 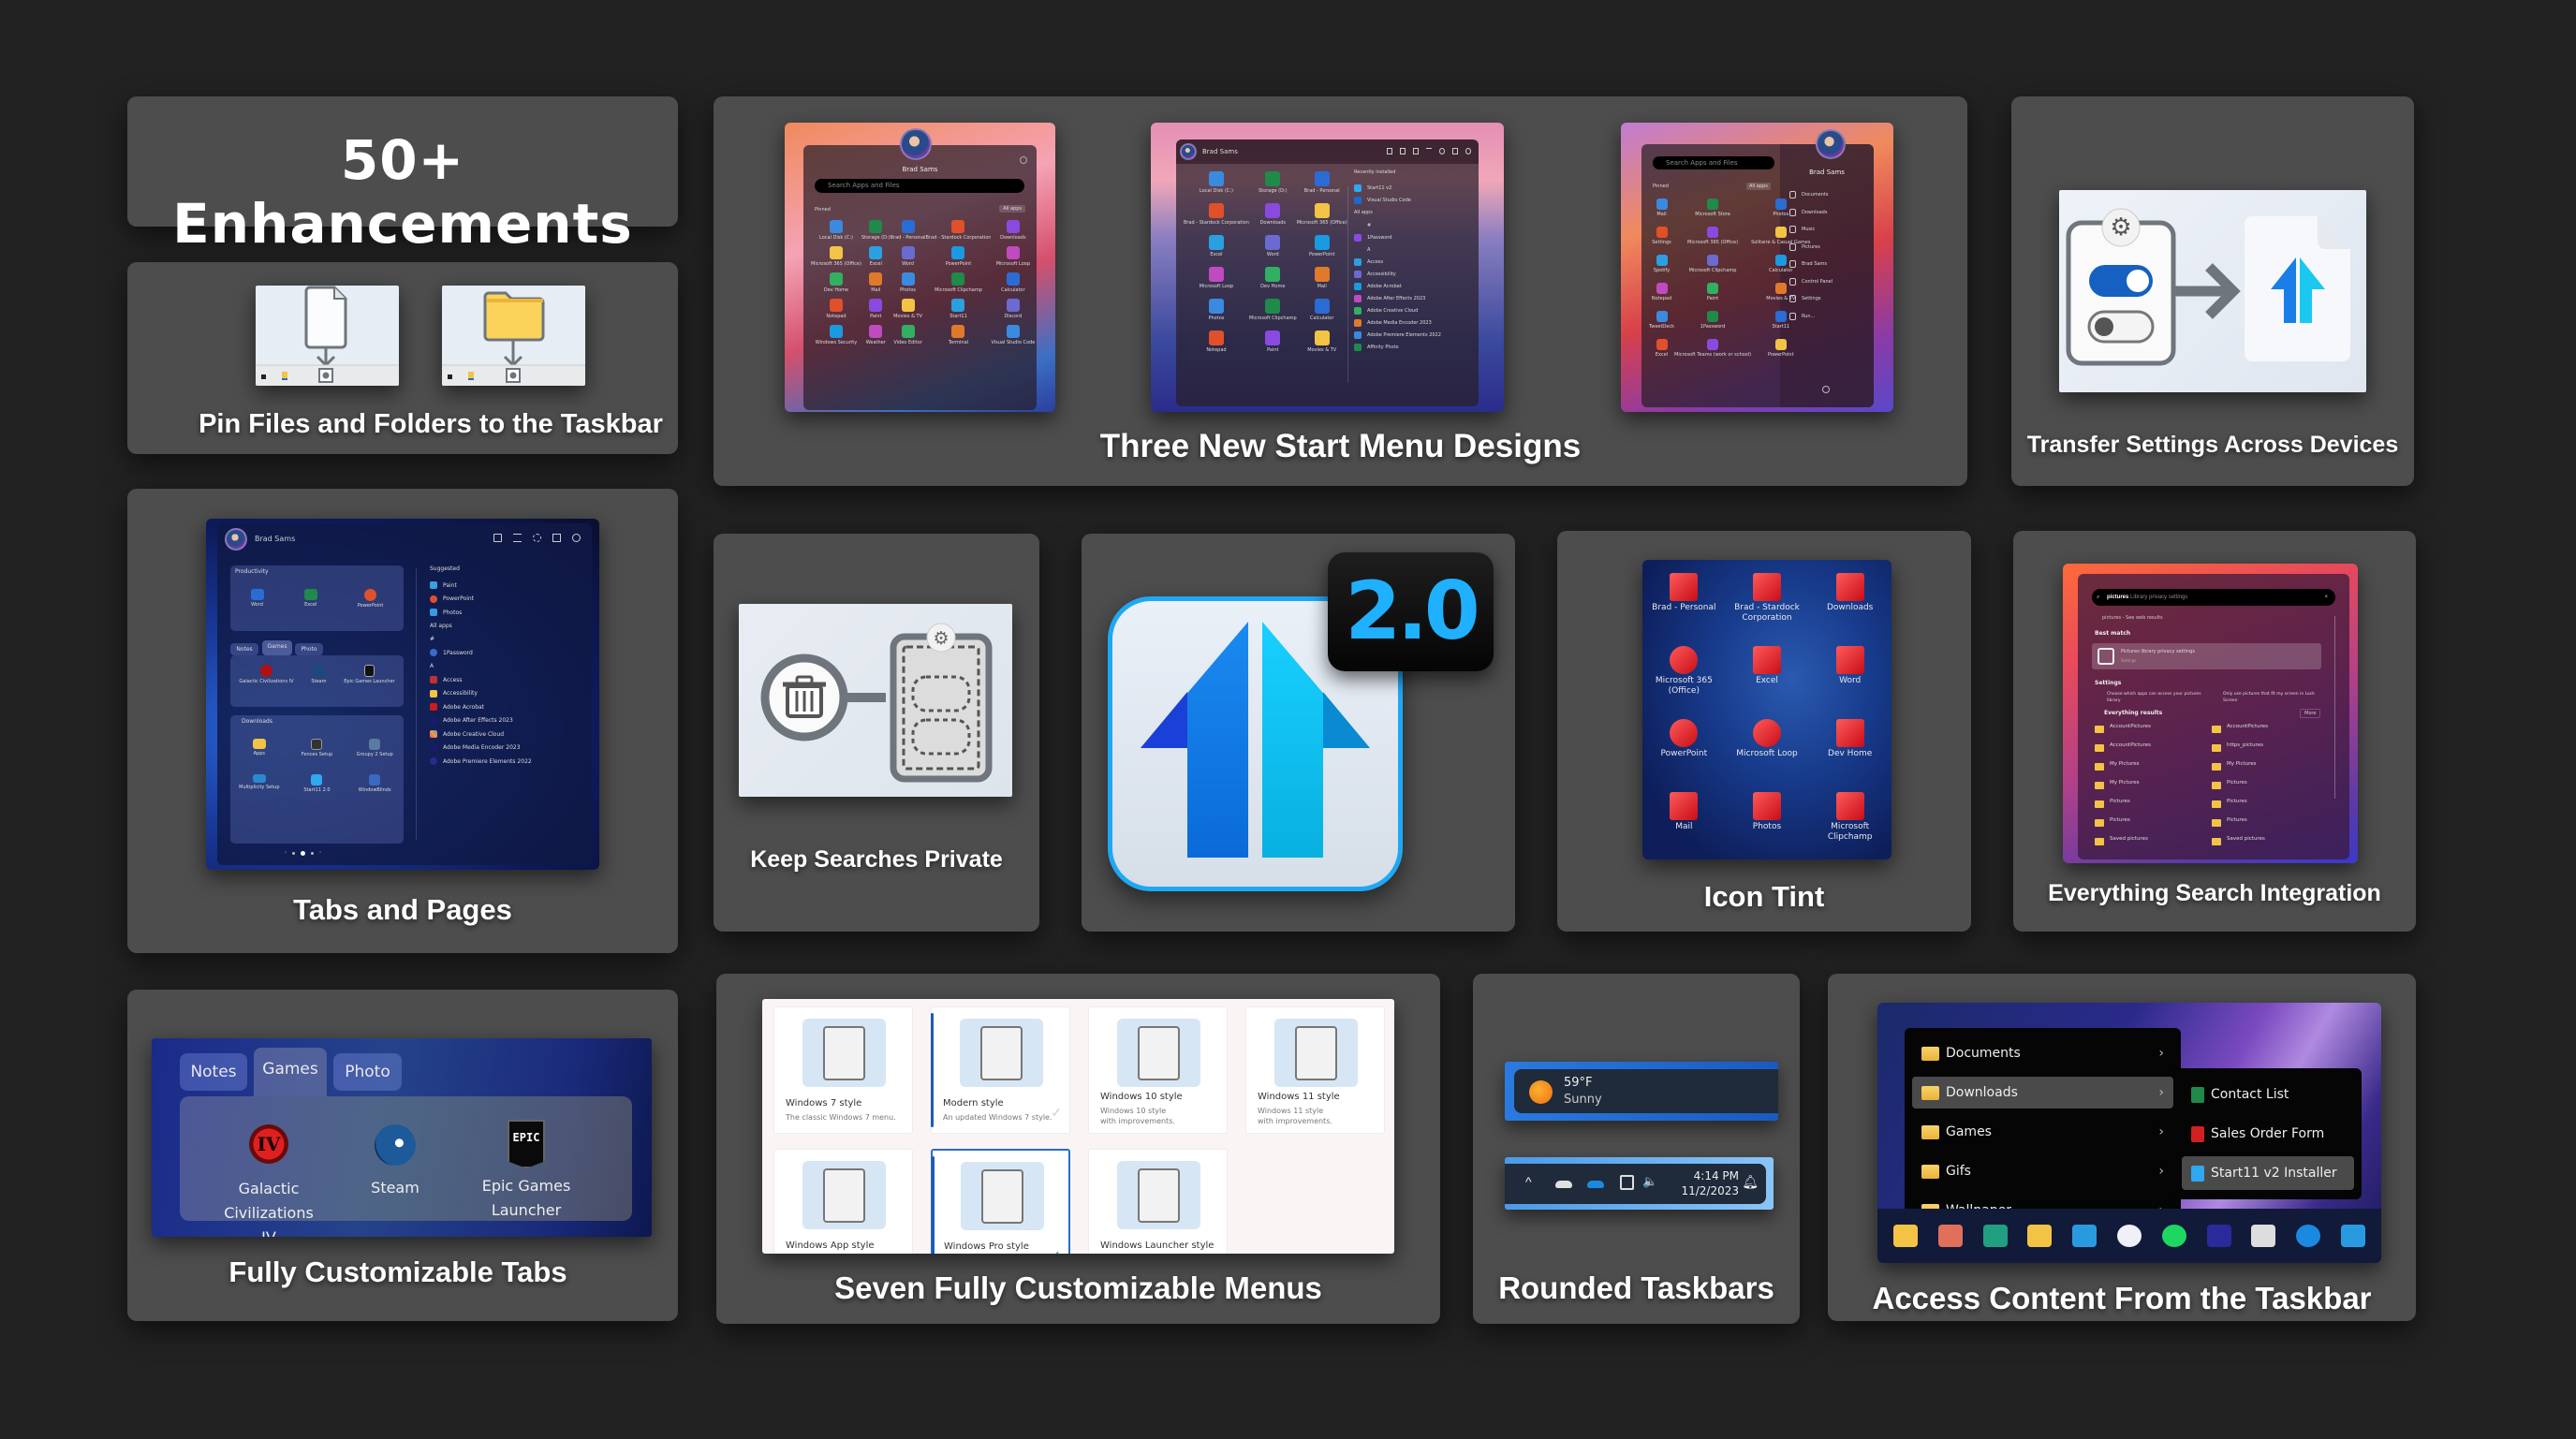 What do you see at coordinates (836, 230) in the screenshot?
I see `app-tile: Local Disk (C:)` at bounding box center [836, 230].